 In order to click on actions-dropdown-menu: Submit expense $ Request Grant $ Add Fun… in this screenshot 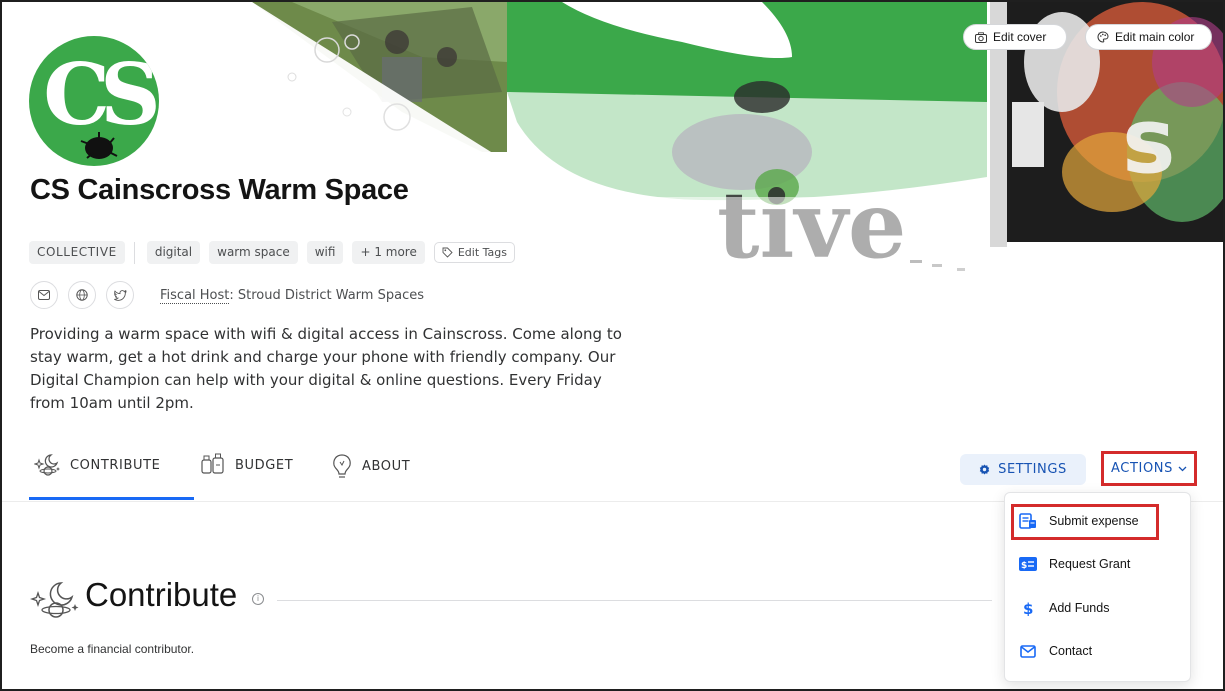, I will do `click(1097, 587)`.